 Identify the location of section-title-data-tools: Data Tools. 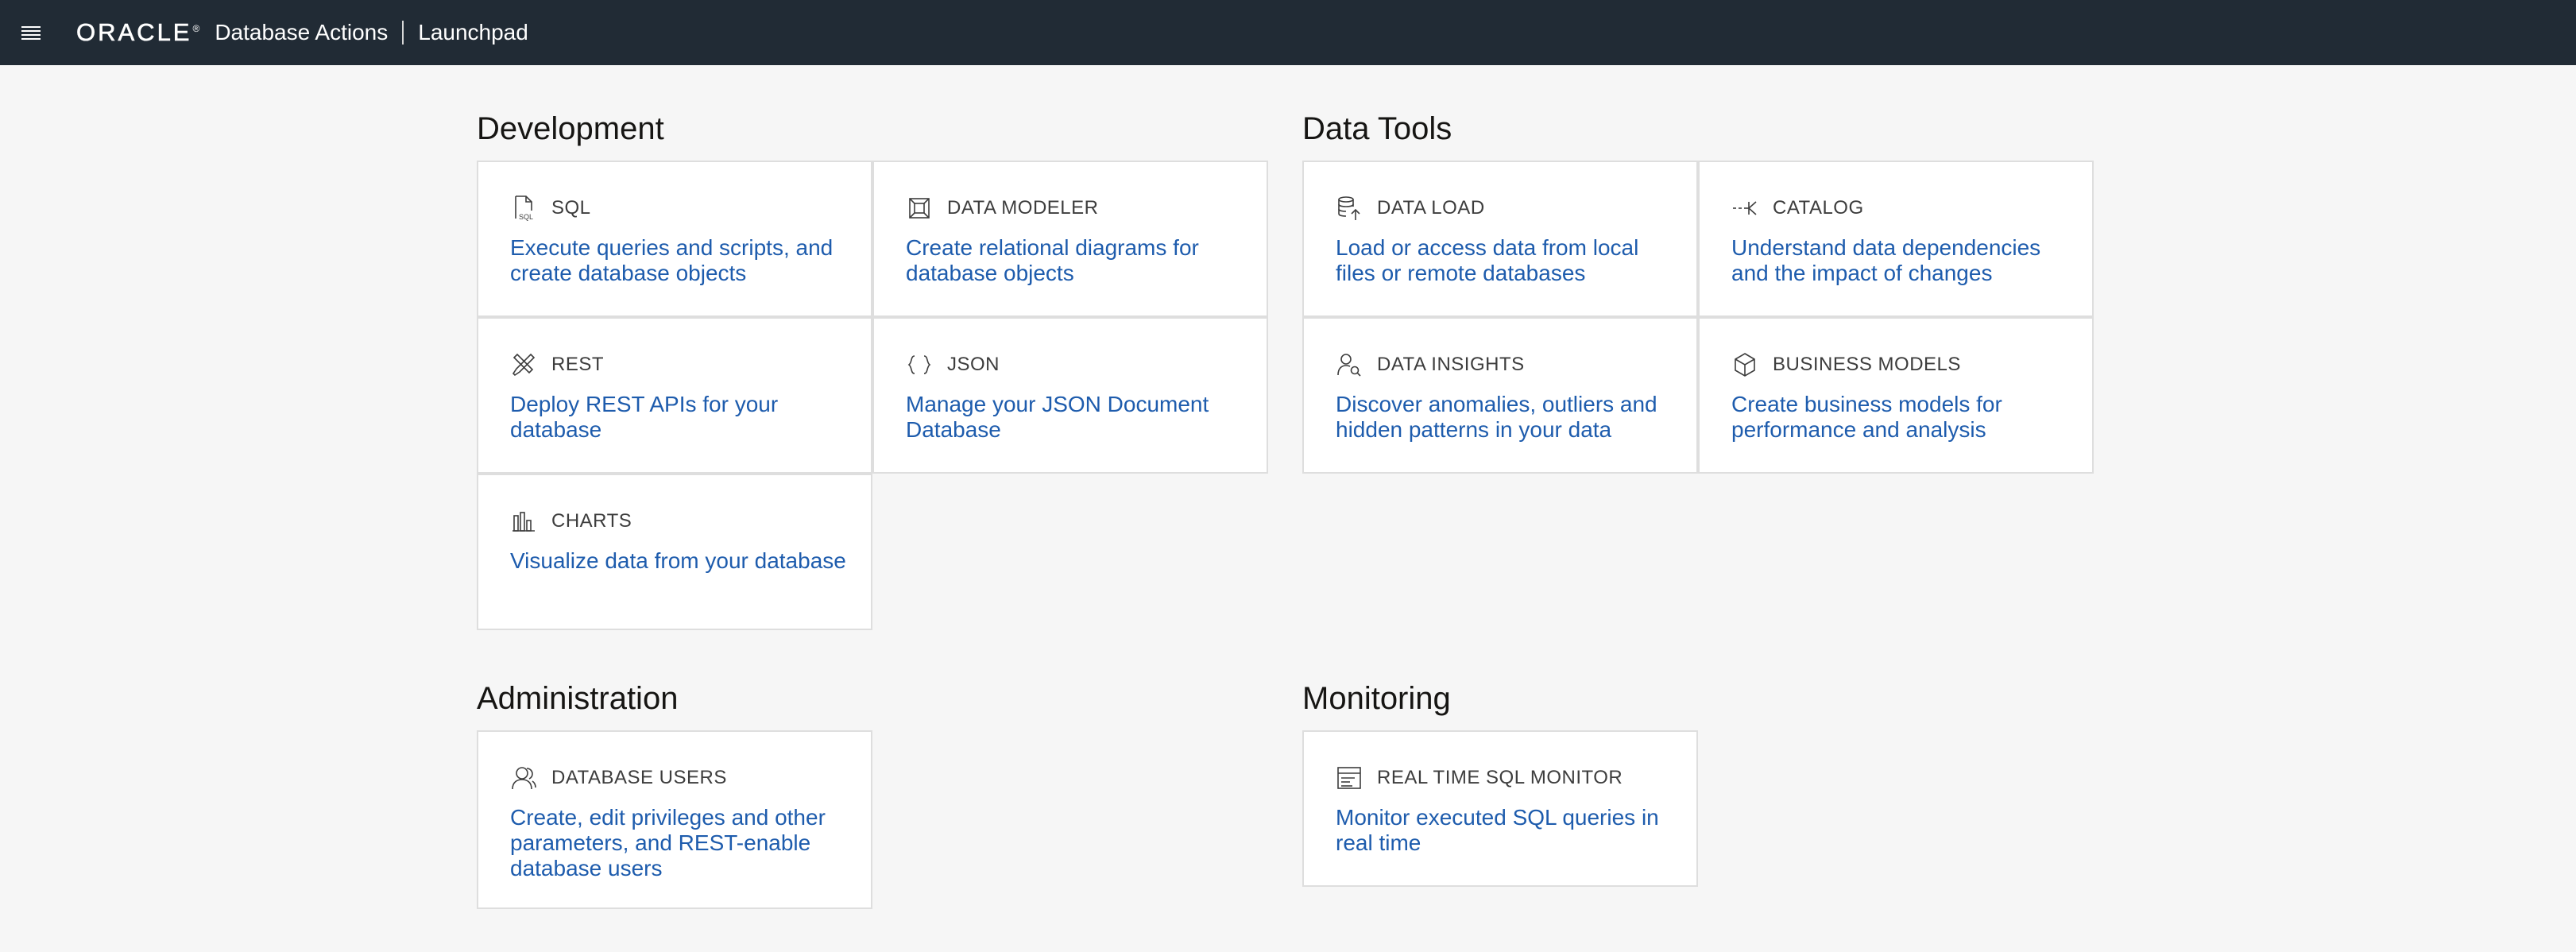
(1377, 128).